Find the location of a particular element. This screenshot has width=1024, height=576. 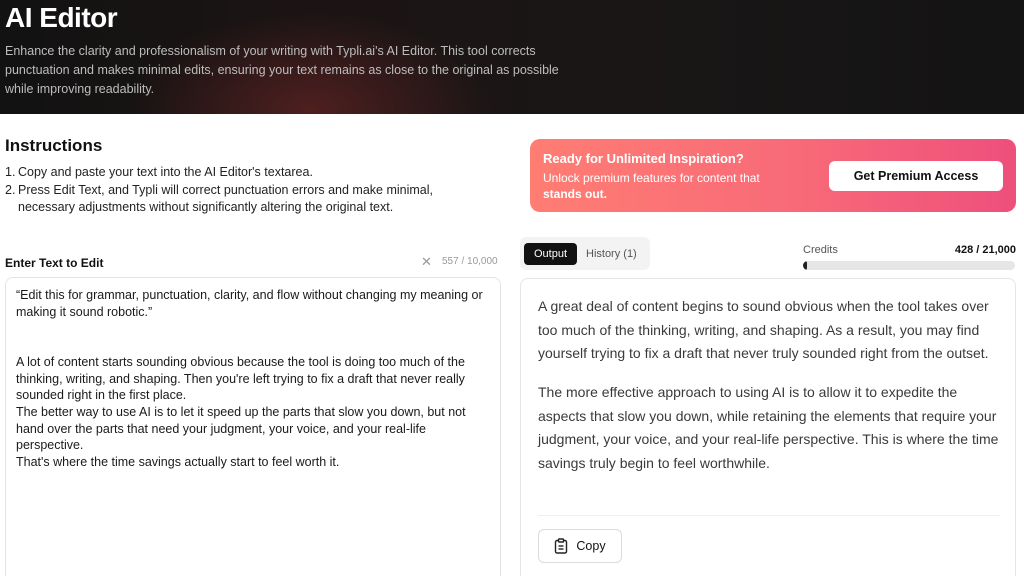

close-icon: ✕ is located at coordinates (426, 262).